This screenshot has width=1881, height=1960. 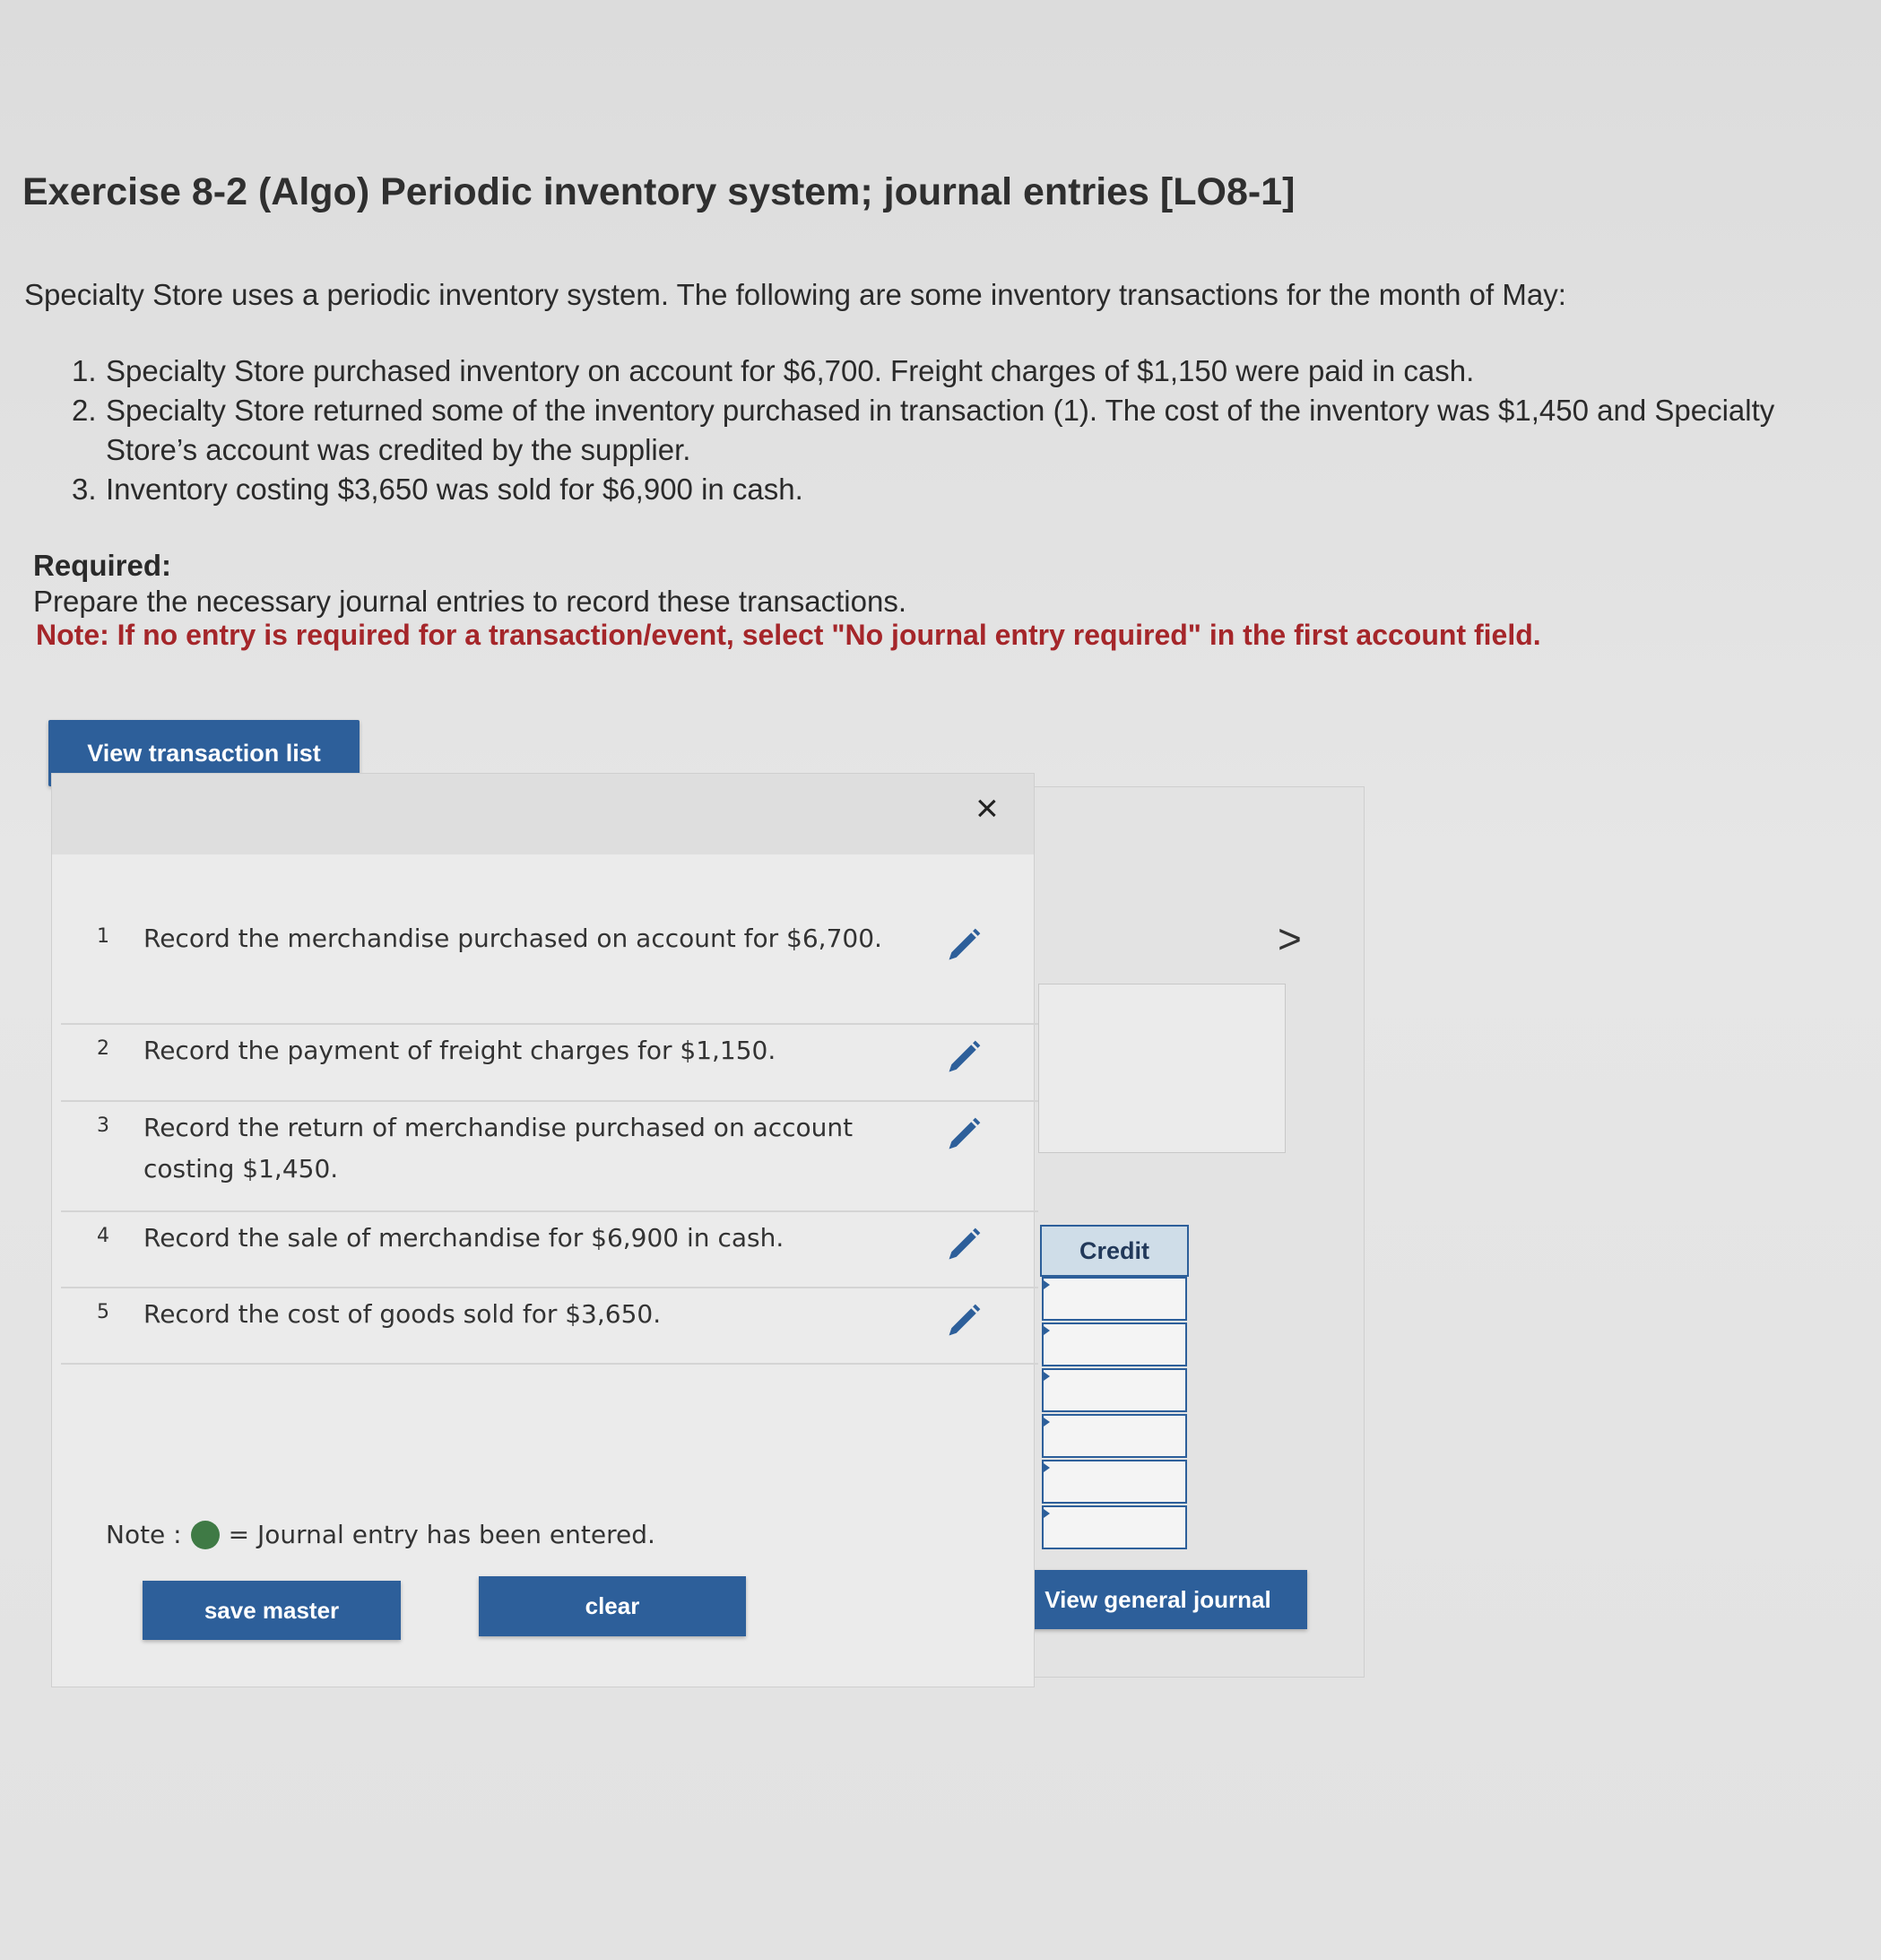 I want to click on row-number: 3, so click(x=103, y=1125).